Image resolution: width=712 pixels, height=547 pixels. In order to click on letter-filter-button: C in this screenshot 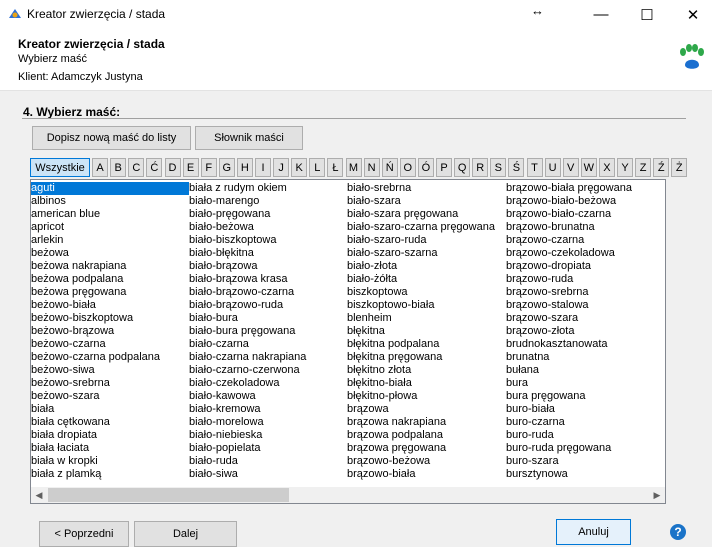, I will do `click(136, 167)`.